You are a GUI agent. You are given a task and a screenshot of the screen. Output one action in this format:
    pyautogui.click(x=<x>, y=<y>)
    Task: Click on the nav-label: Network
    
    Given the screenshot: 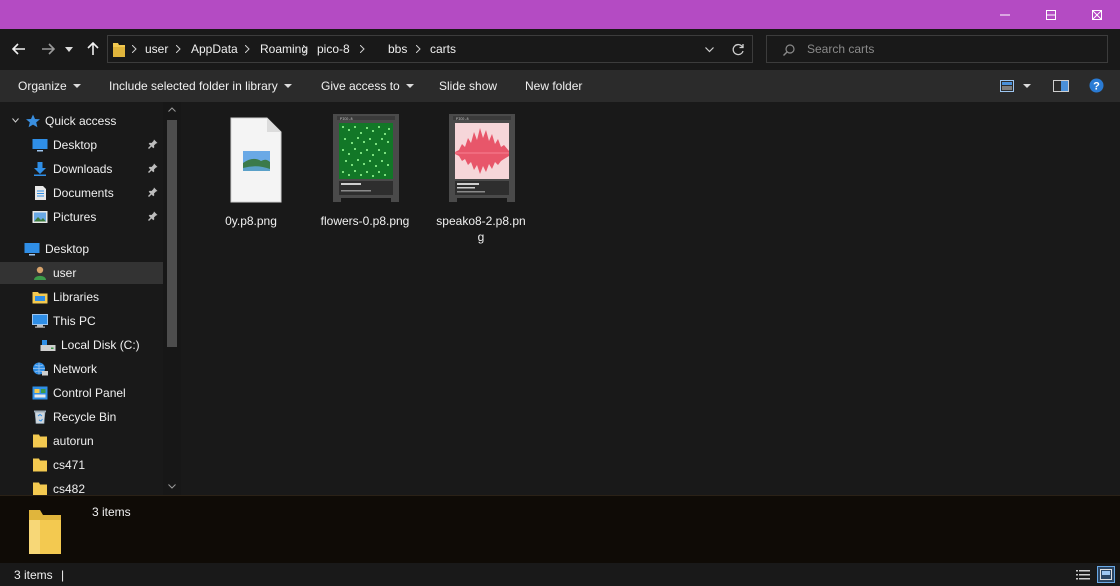 What is the action you would take?
    pyautogui.click(x=75, y=369)
    